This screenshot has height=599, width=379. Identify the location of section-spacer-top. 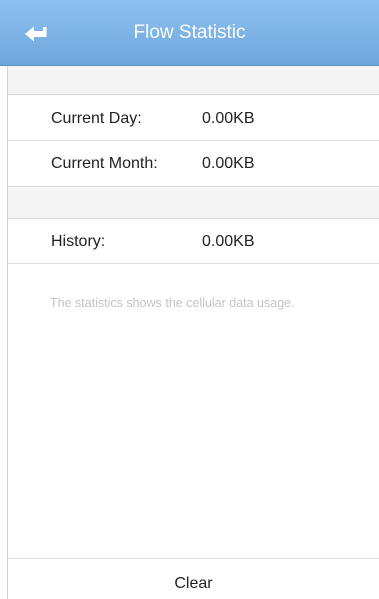
(193, 80).